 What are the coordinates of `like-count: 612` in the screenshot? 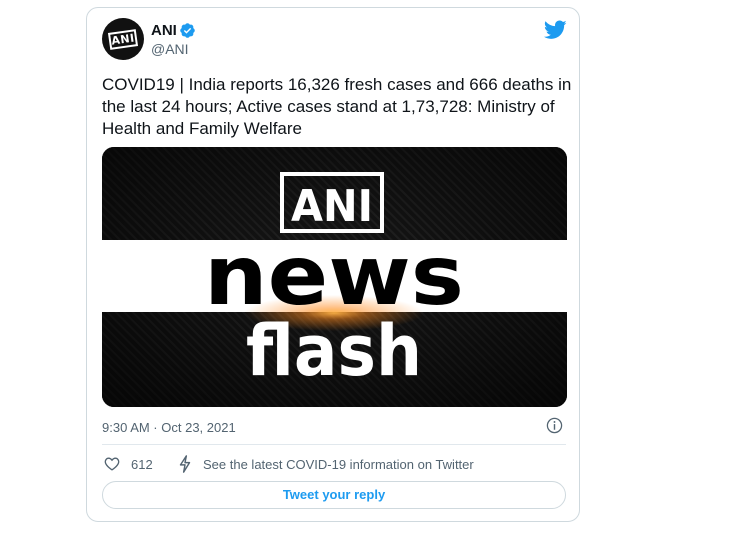 It's located at (142, 464).